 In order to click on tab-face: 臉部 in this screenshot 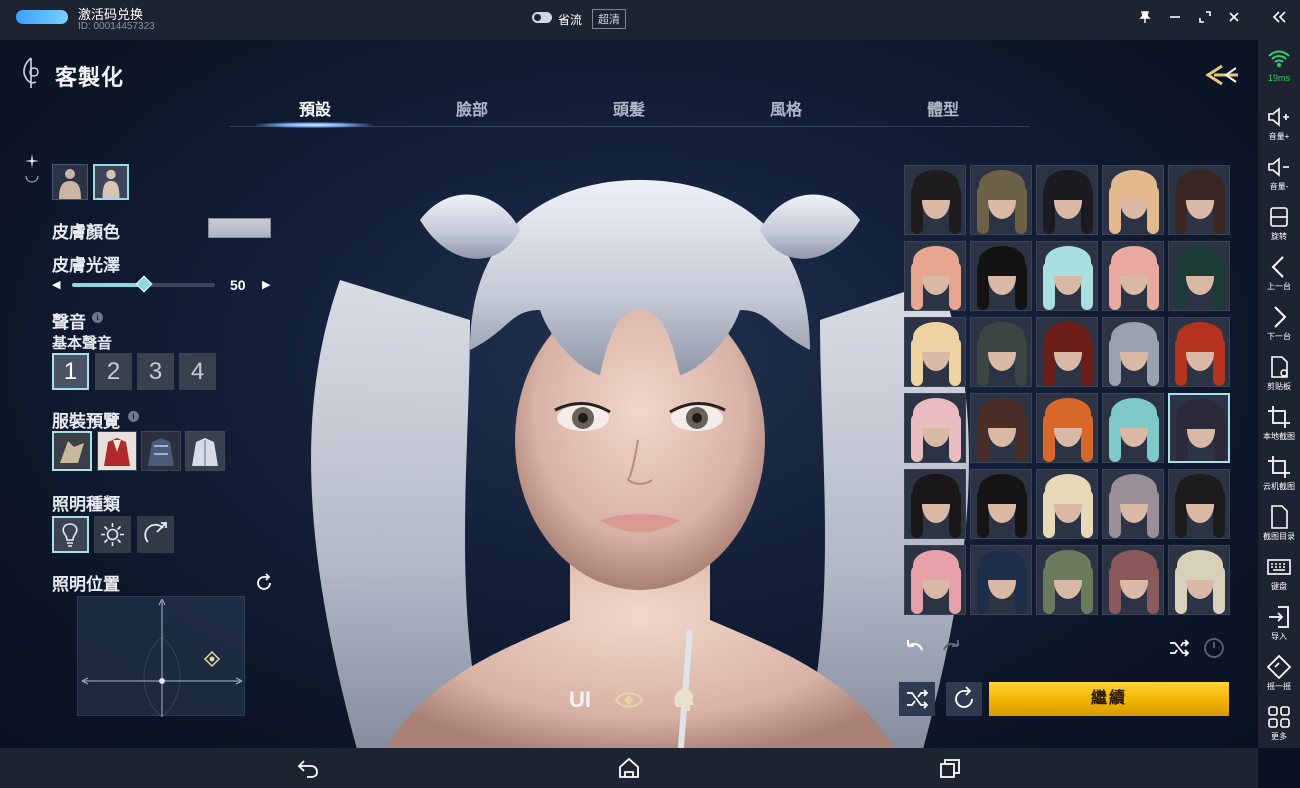, I will do `click(472, 108)`.